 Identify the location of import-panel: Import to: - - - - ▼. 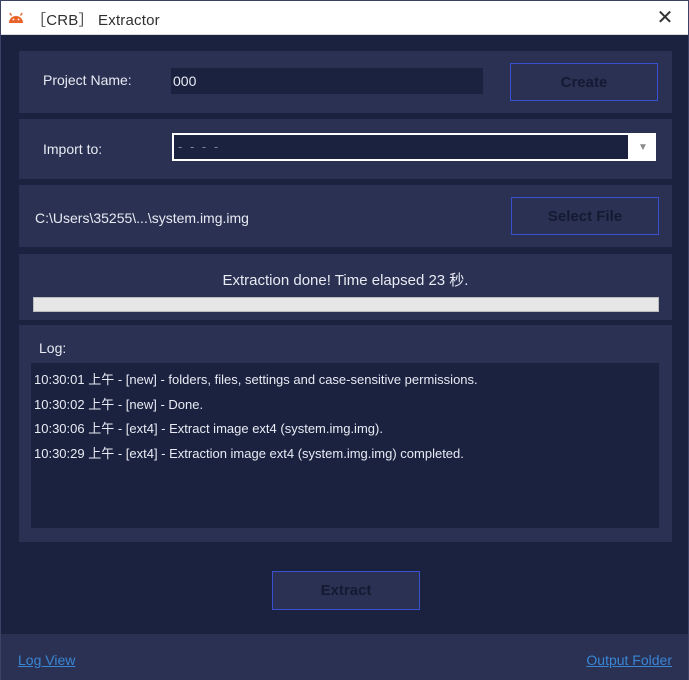
(345, 149).